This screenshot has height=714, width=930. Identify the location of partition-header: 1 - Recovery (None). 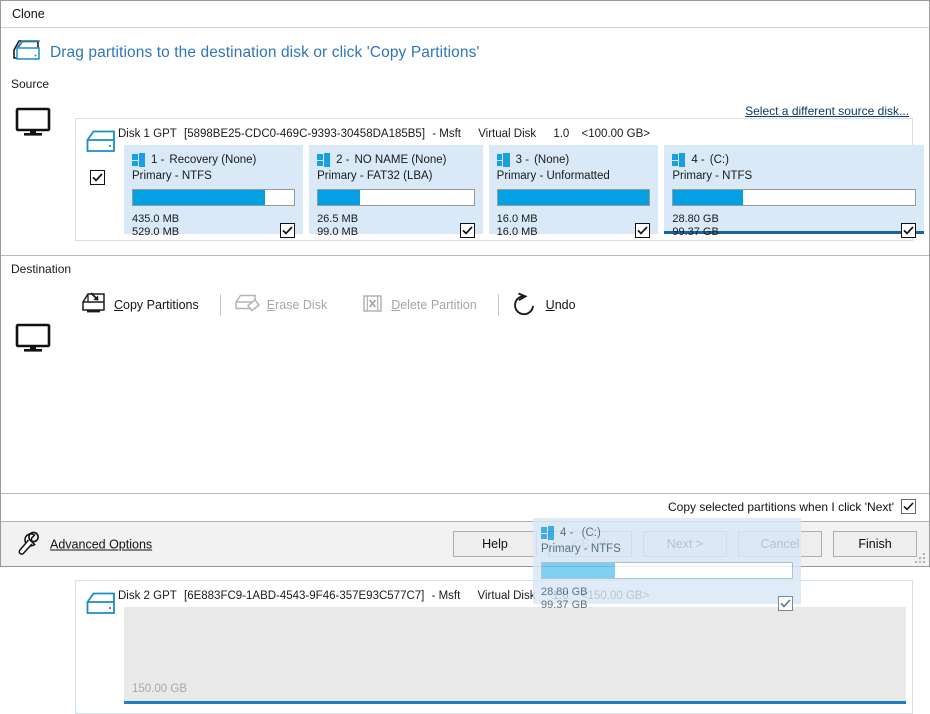
(213, 159).